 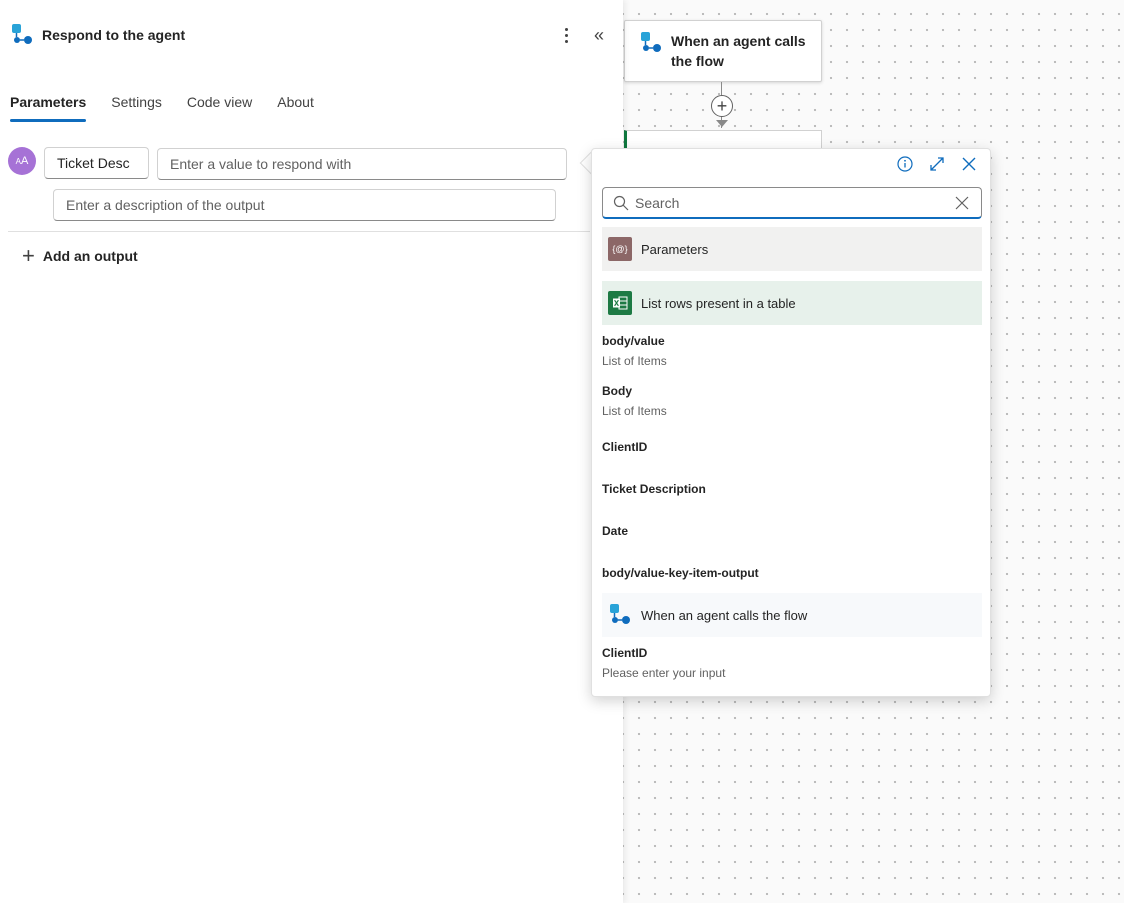 What do you see at coordinates (219, 108) in the screenshot?
I see `tab-code-view: Code view` at bounding box center [219, 108].